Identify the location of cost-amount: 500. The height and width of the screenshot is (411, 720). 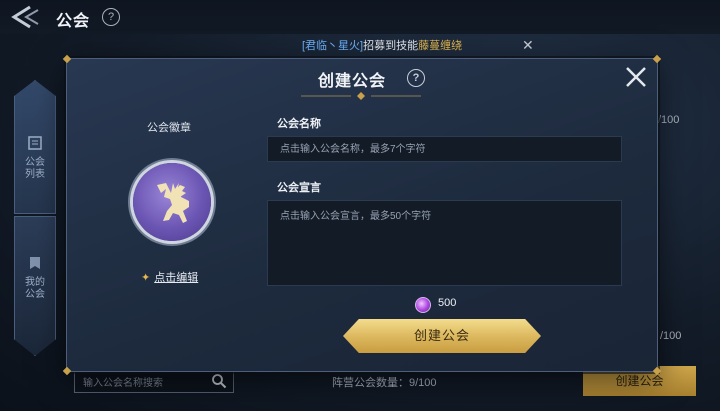
(447, 303).